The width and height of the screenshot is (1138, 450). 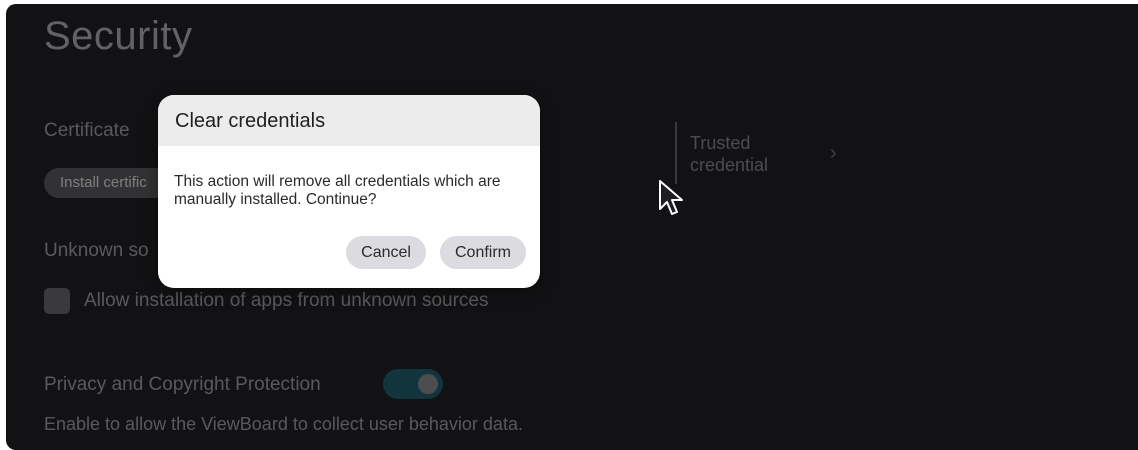 What do you see at coordinates (436, 252) in the screenshot?
I see `dialog-actions: Cancel Confirm` at bounding box center [436, 252].